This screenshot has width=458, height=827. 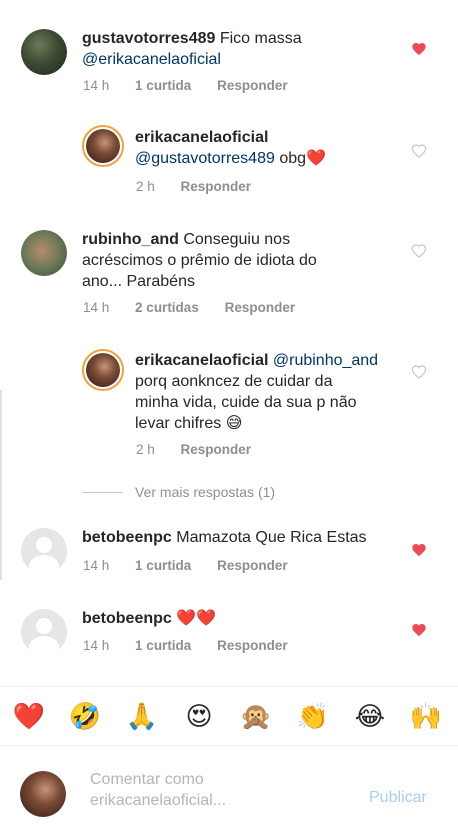 What do you see at coordinates (85, 716) in the screenshot?
I see `emoji-rofl: 🤣` at bounding box center [85, 716].